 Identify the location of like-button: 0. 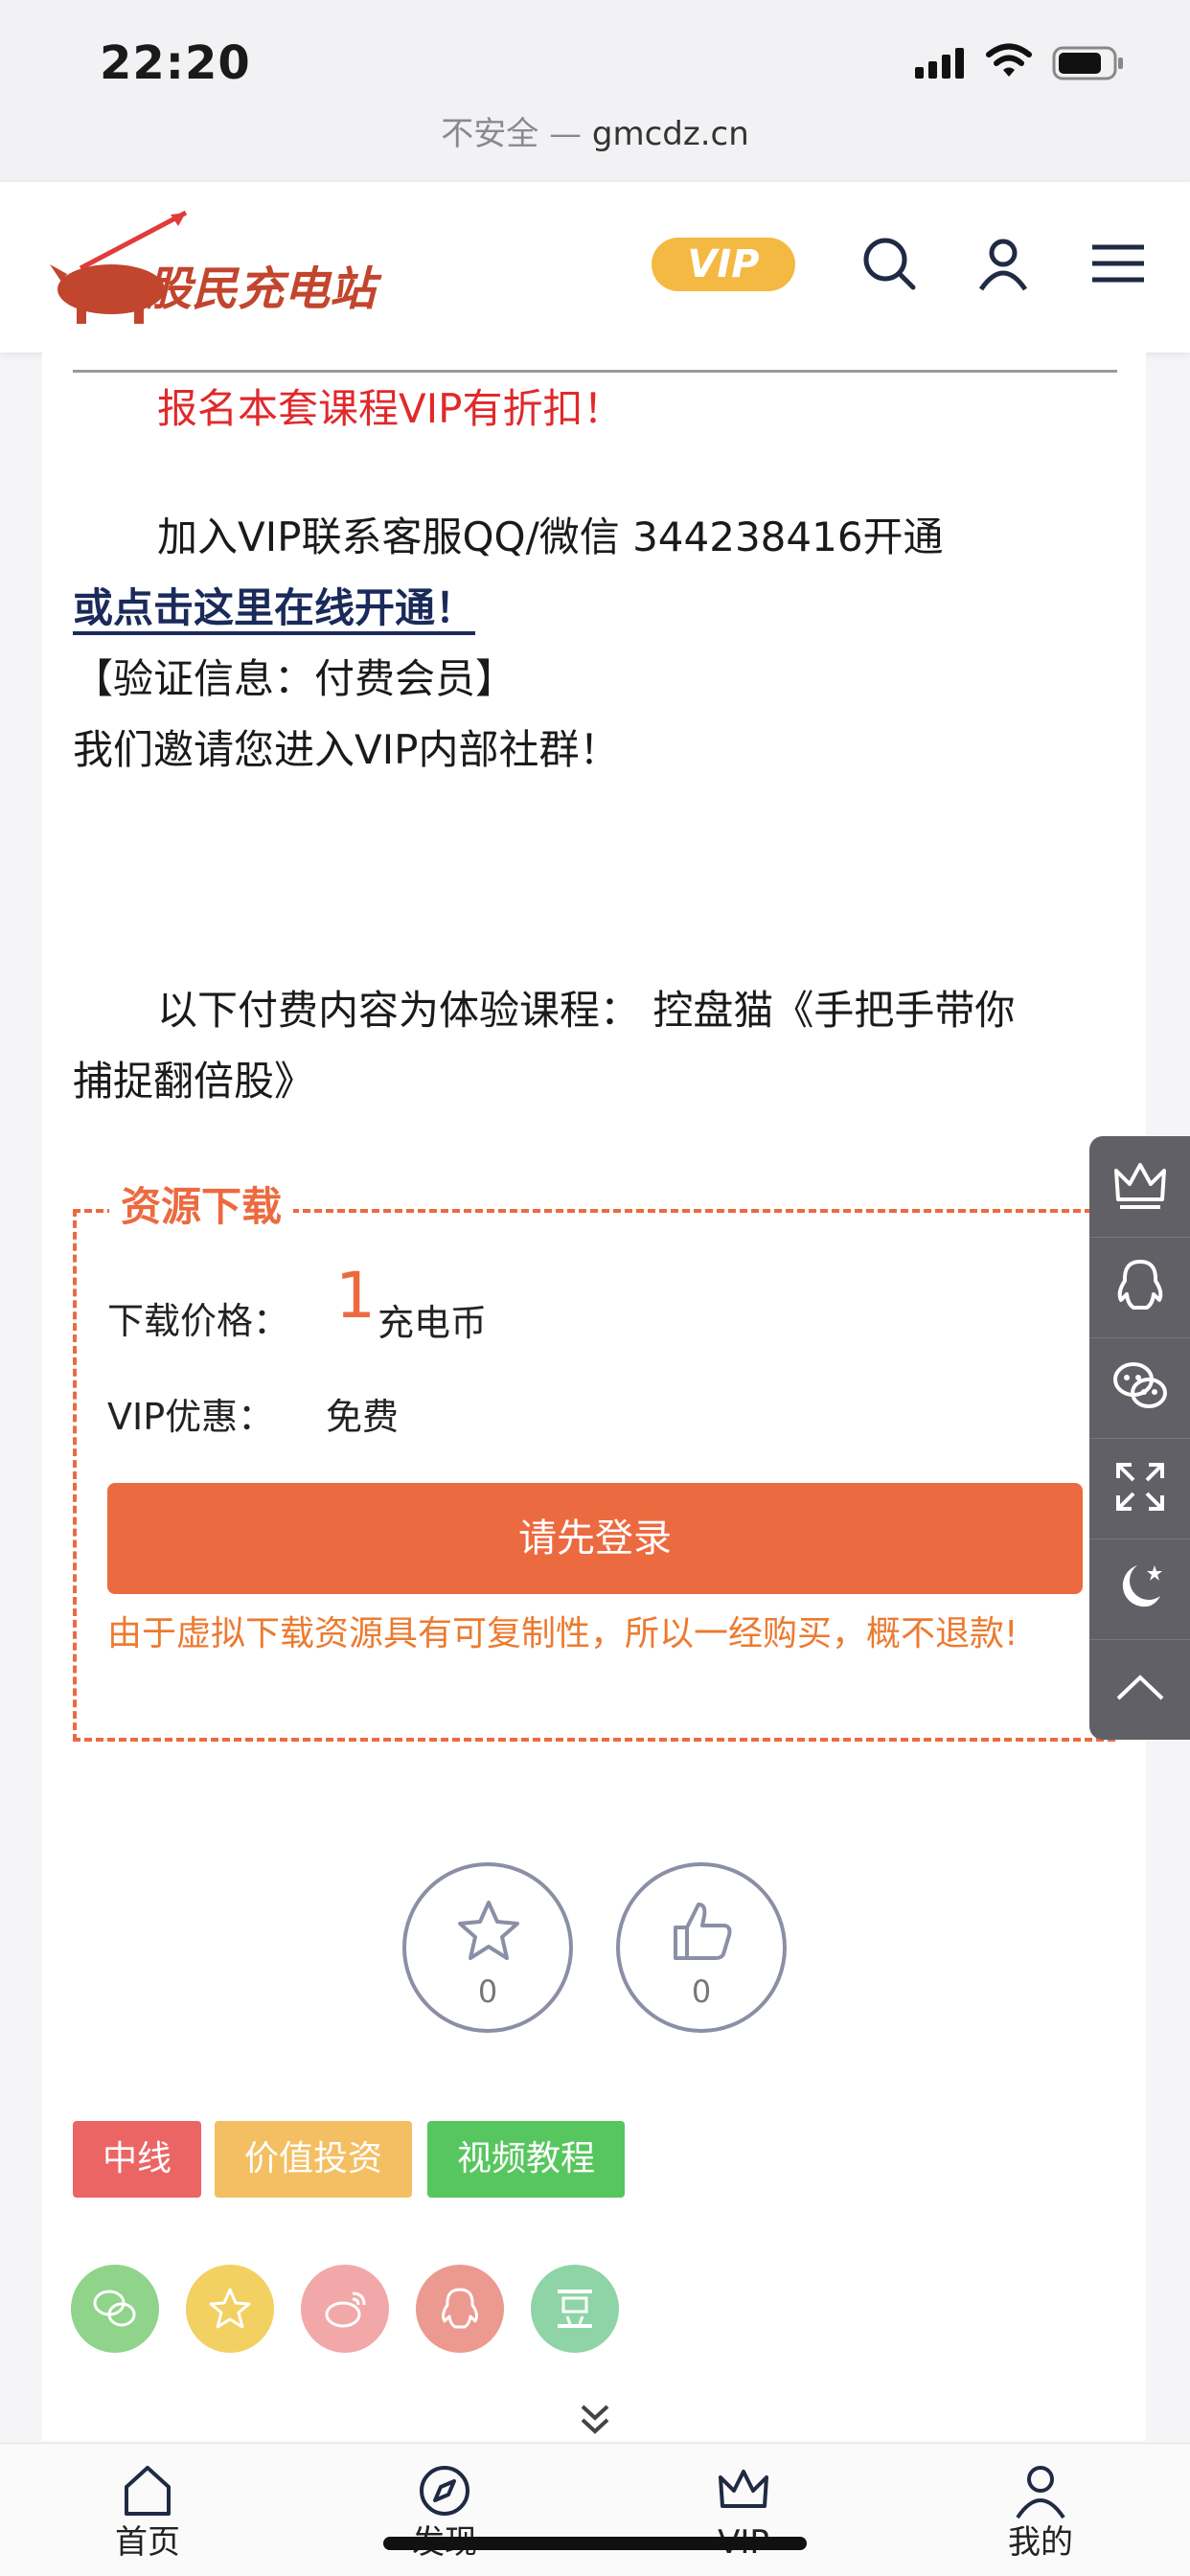
(701, 1948).